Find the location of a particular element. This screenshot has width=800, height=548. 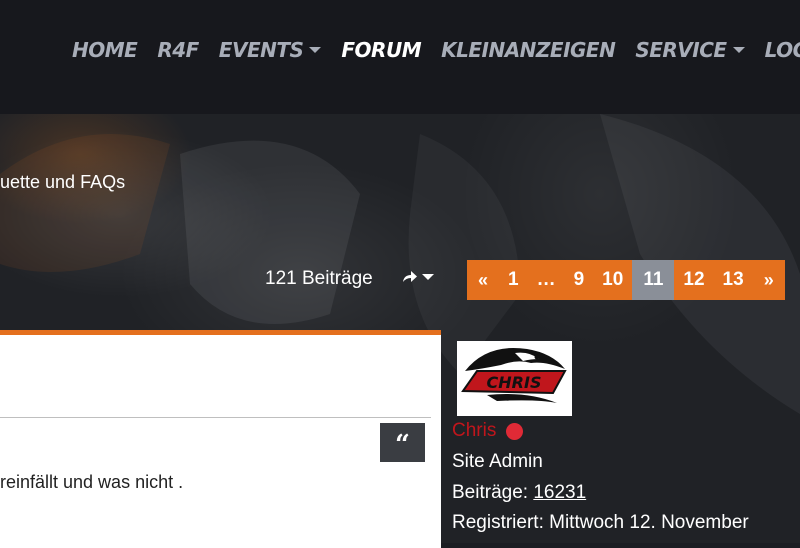

nav-service: SERVICE is located at coordinates (690, 50).